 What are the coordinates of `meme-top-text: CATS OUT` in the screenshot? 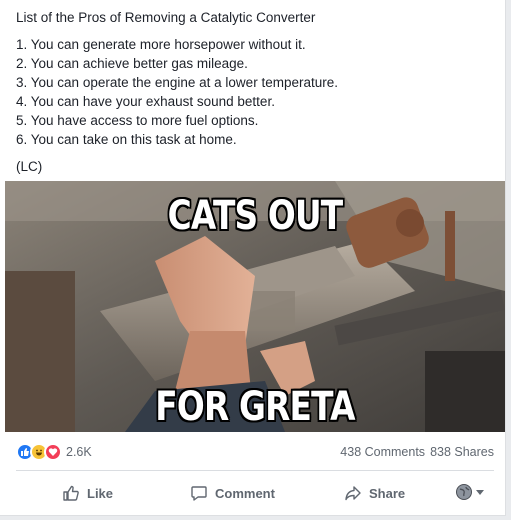 It's located at (255, 216).